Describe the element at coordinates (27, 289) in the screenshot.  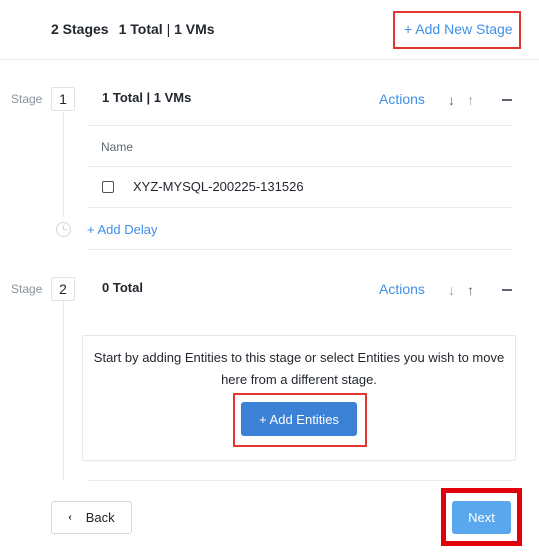
I see `stage-2-label: Stage` at that location.